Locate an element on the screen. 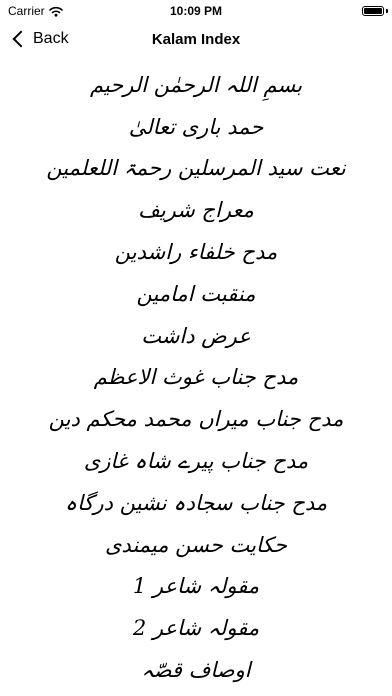 The width and height of the screenshot is (392, 696). kalam-item: حکایت حسن میمندی is located at coordinates (196, 545).